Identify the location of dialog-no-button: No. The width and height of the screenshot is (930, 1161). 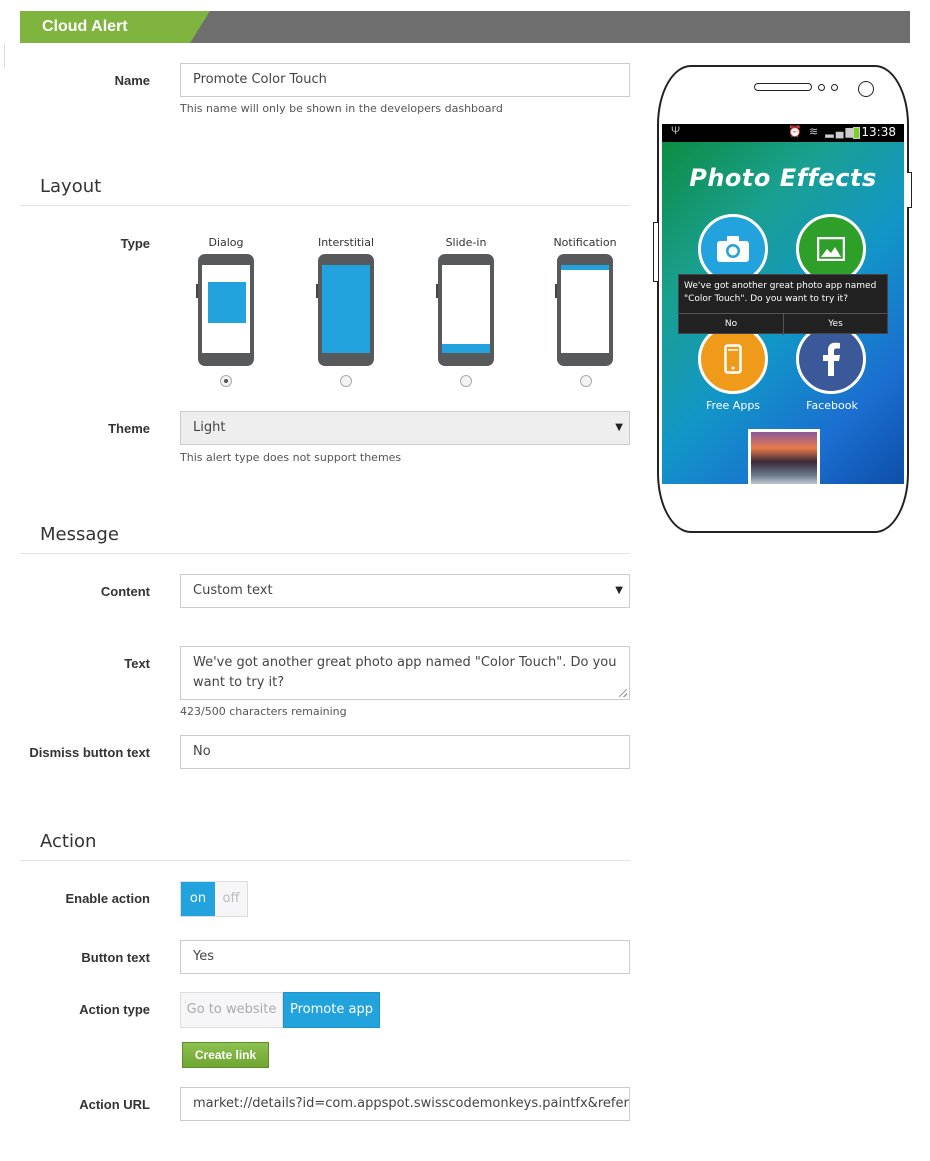
(731, 324).